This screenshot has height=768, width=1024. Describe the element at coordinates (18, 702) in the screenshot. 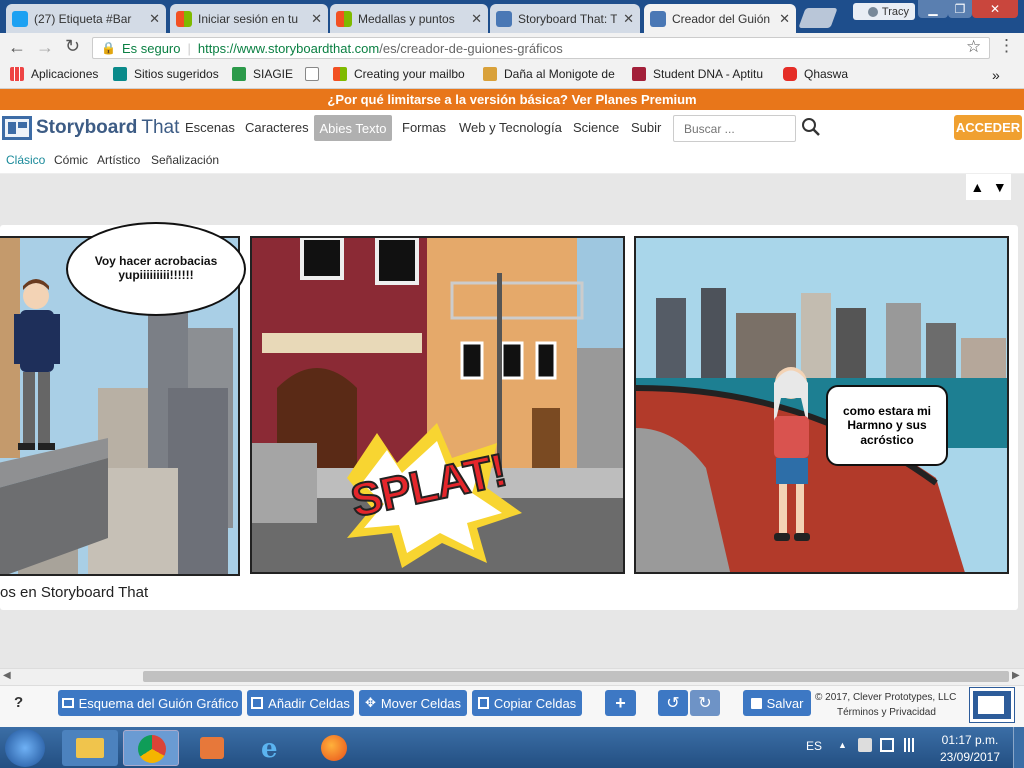

I see `help-button: ?` at that location.